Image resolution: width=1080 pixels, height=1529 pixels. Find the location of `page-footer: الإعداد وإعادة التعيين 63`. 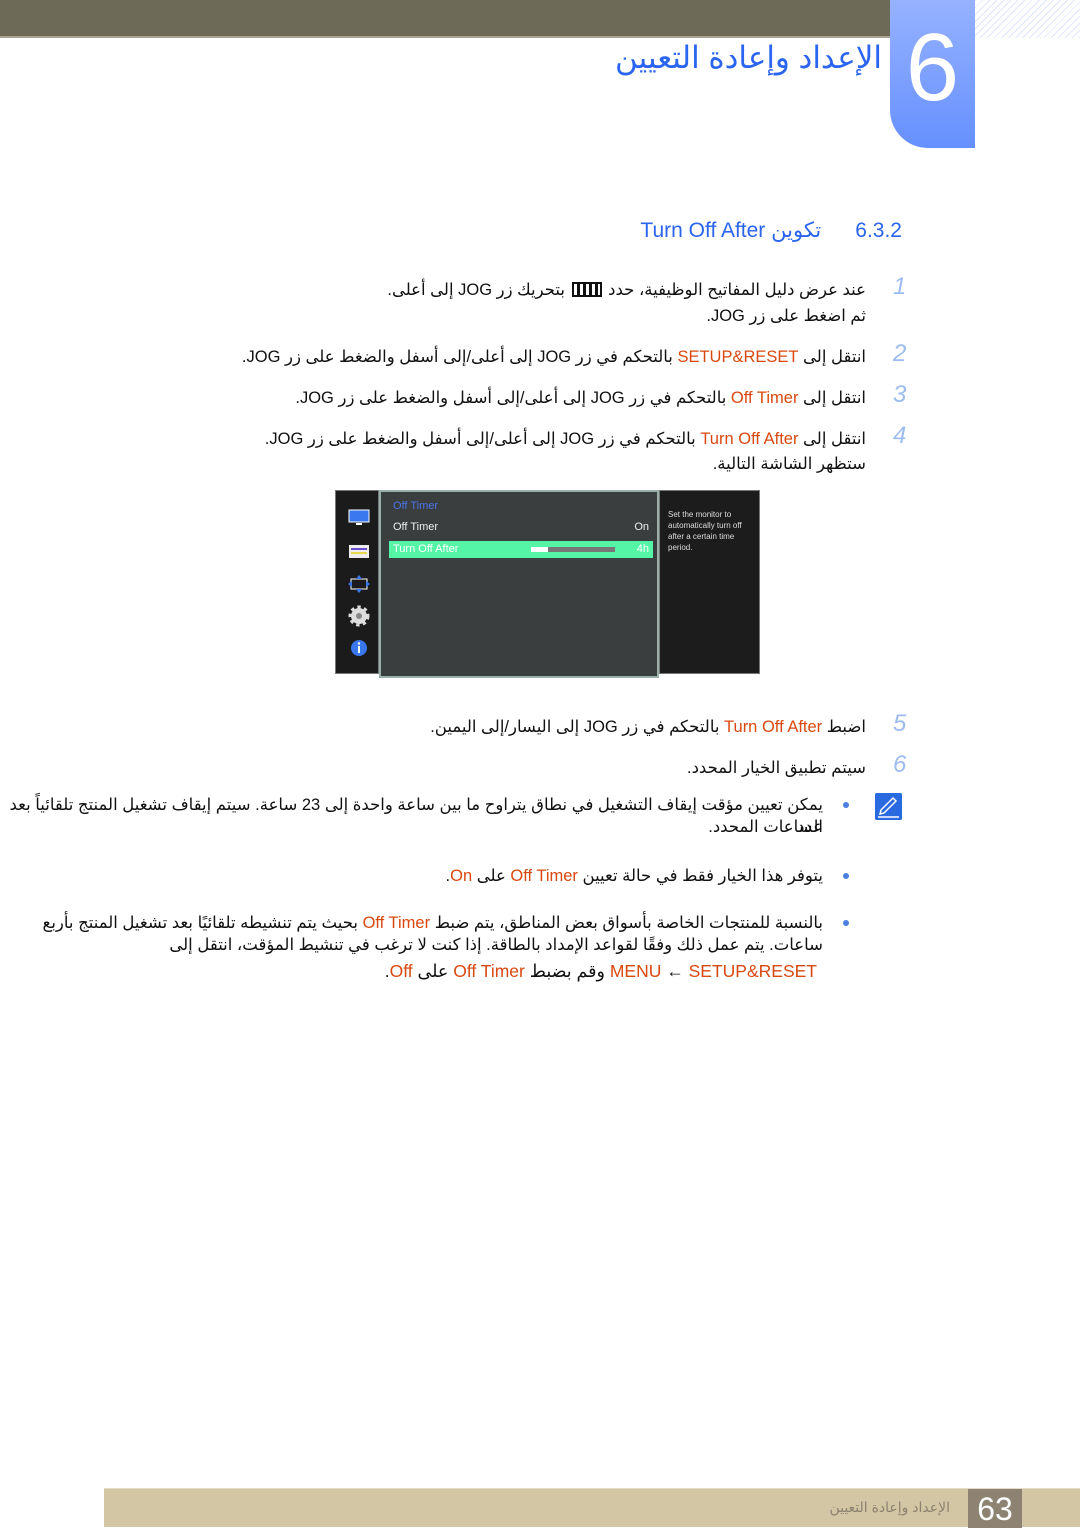

page-footer: الإعداد وإعادة التعيين 63 is located at coordinates (592, 1508).